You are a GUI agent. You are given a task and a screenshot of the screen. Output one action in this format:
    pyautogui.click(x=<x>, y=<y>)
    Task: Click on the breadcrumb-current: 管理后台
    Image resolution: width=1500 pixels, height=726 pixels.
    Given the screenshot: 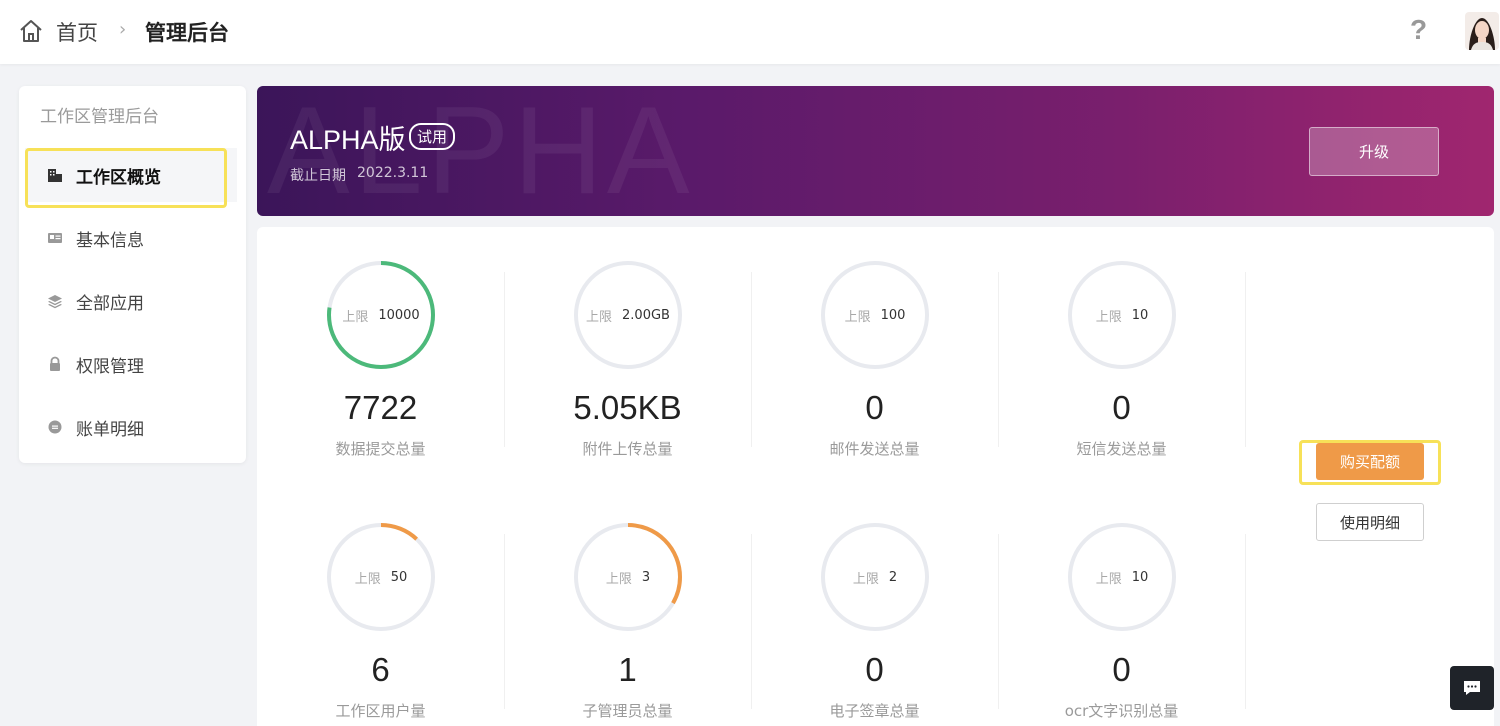 What is the action you would take?
    pyautogui.click(x=187, y=33)
    